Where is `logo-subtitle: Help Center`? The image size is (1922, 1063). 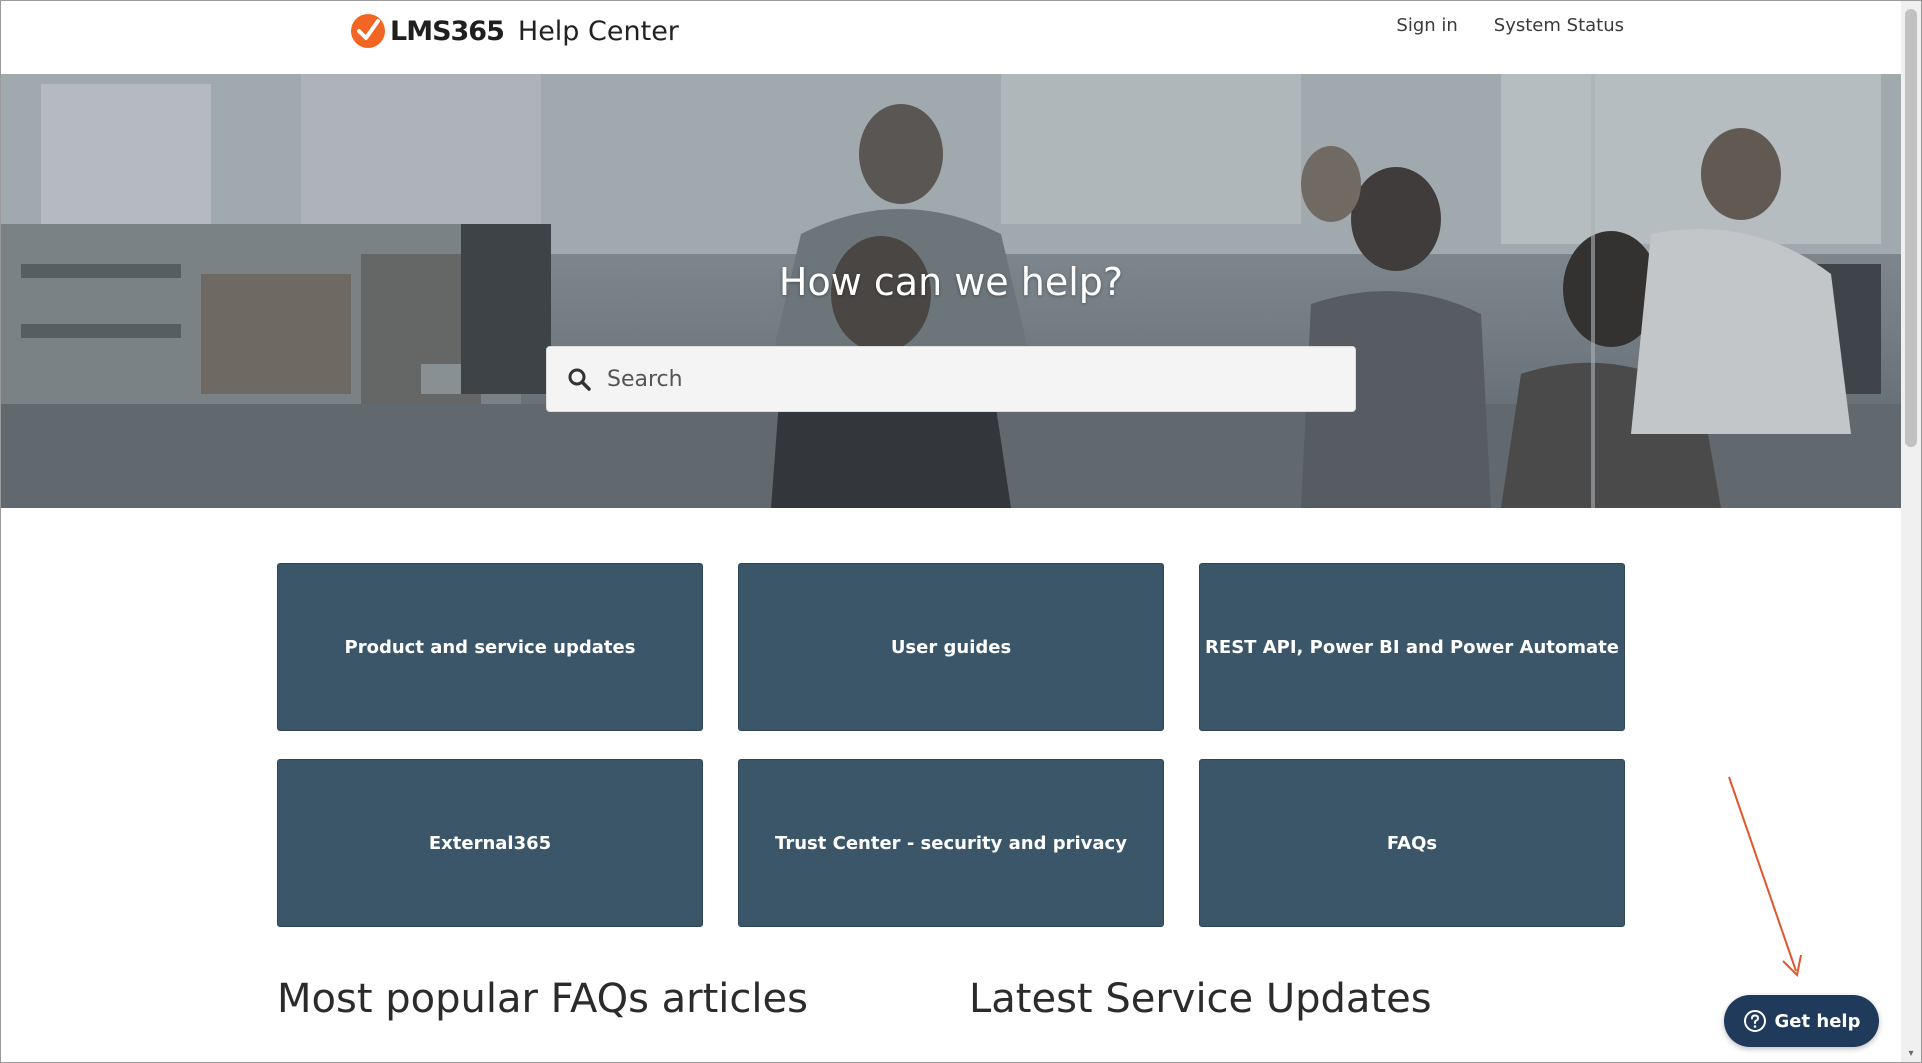
logo-subtitle: Help Center is located at coordinates (598, 31).